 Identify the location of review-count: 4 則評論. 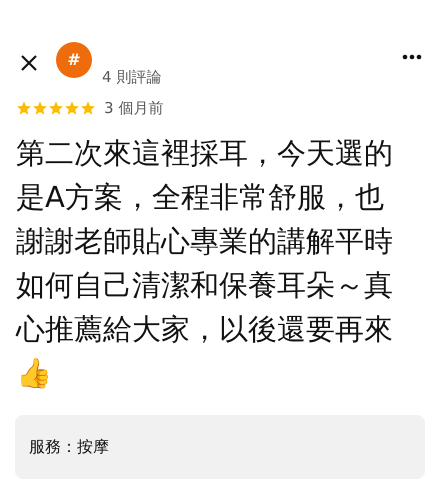
(132, 77).